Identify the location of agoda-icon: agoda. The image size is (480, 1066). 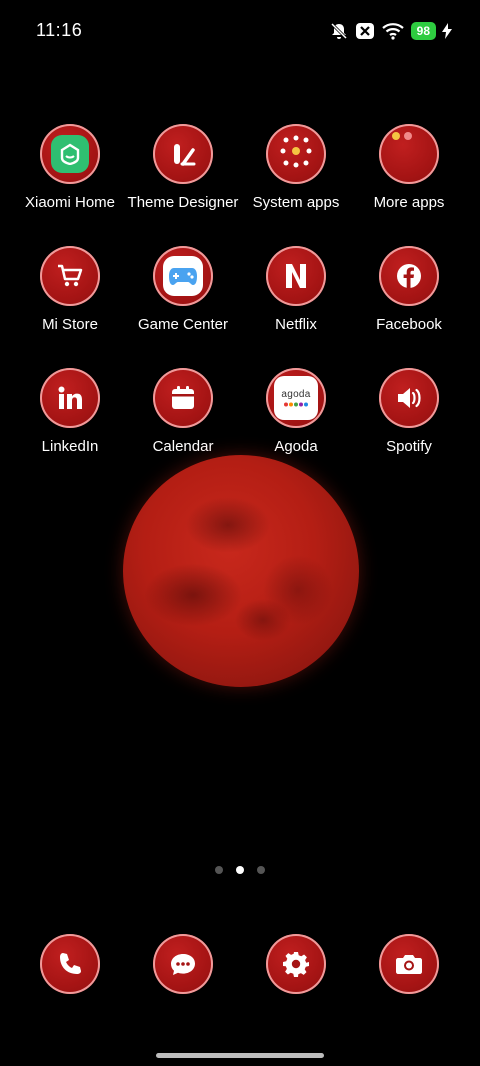
(296, 398).